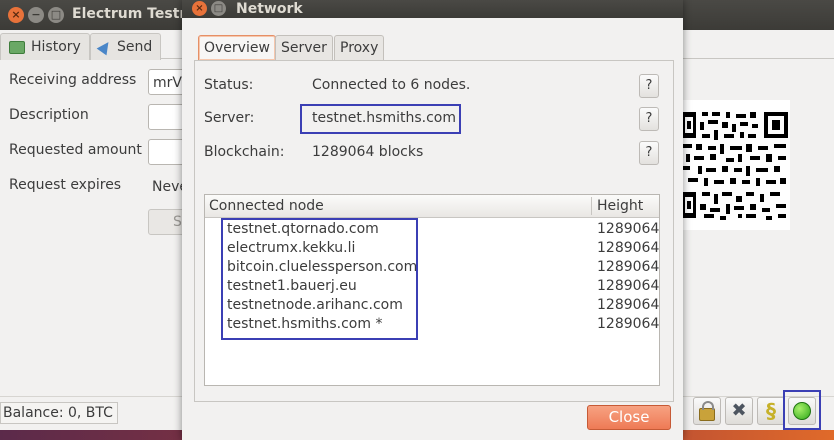 The height and width of the screenshot is (440, 834). I want to click on table-header: Connected node Height, so click(432, 206).